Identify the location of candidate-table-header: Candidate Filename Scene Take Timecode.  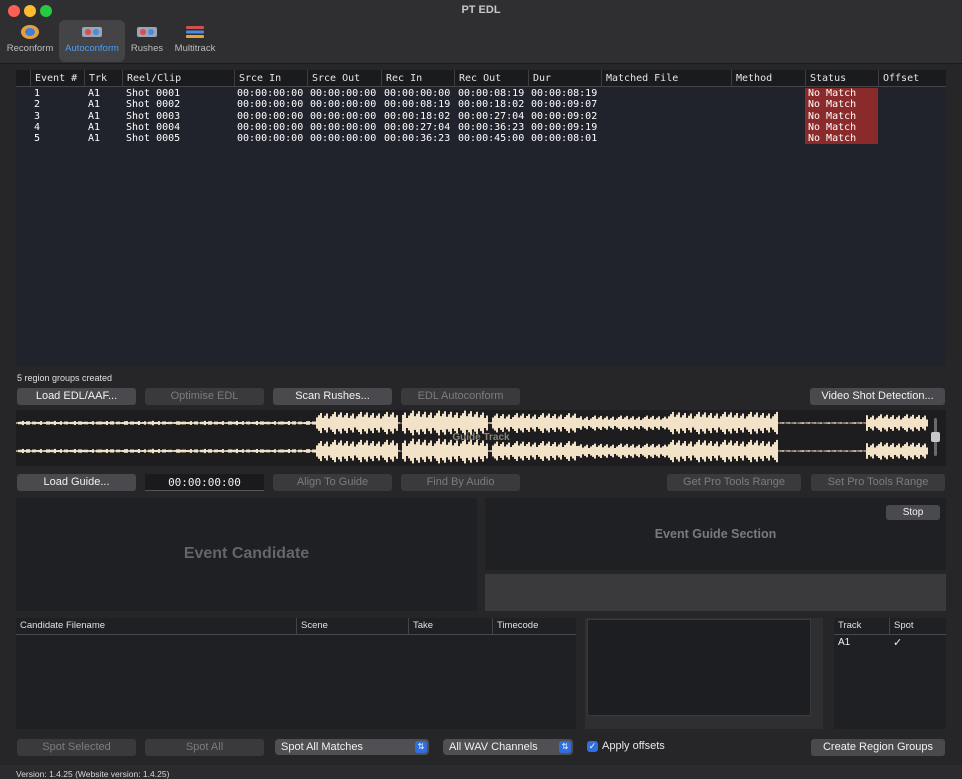
(296, 626).